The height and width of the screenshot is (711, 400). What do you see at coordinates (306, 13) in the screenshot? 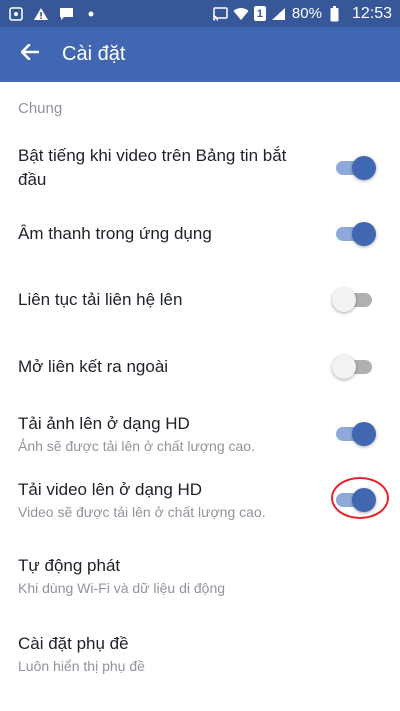
I see `battery-percent: 80%` at bounding box center [306, 13].